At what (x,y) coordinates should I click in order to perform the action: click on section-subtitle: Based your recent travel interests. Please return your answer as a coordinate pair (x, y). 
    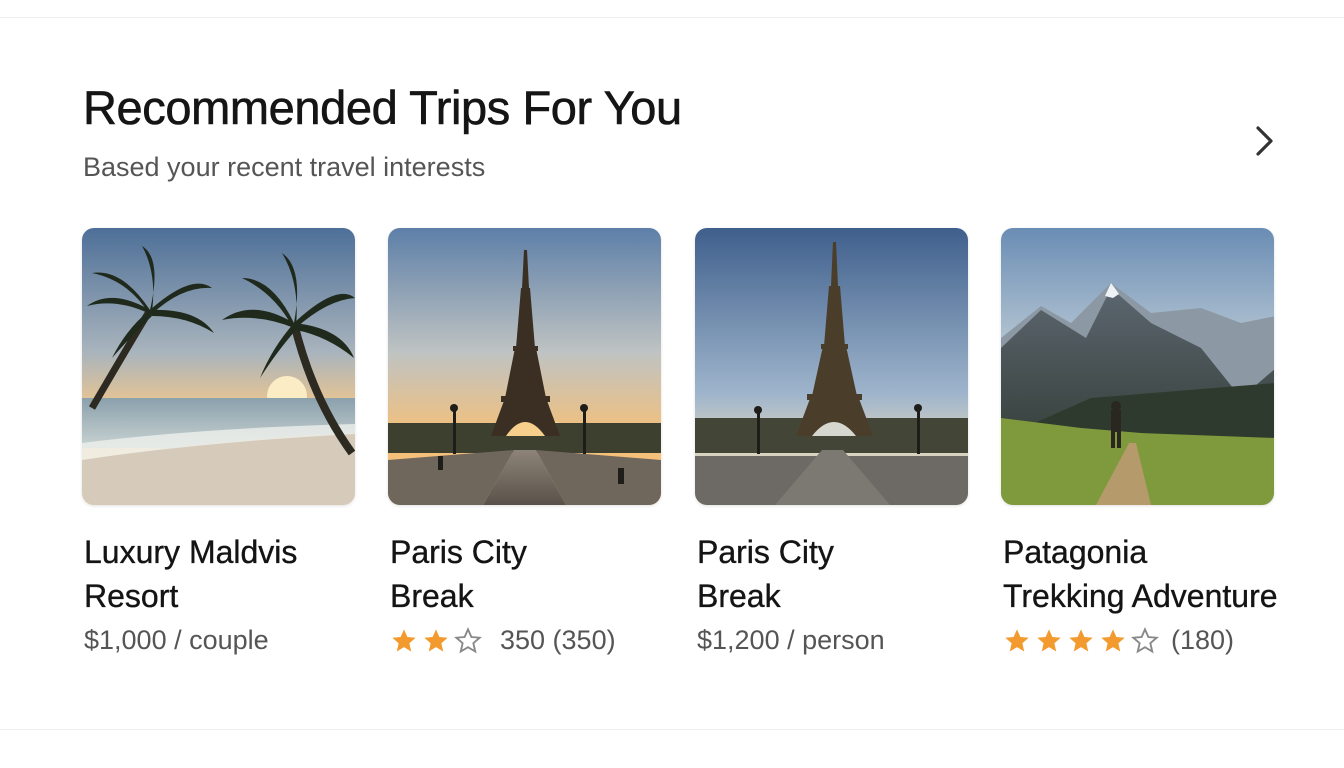
    Looking at the image, I should click on (284, 167).